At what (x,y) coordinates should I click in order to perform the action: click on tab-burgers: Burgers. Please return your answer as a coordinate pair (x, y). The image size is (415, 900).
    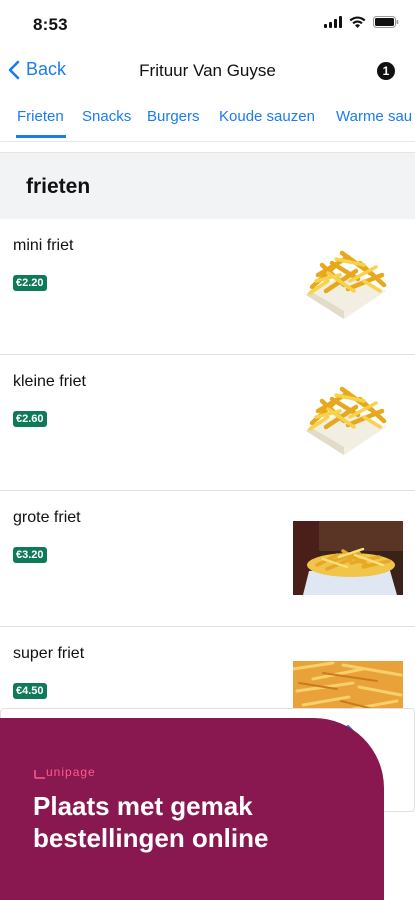
    Looking at the image, I should click on (173, 116).